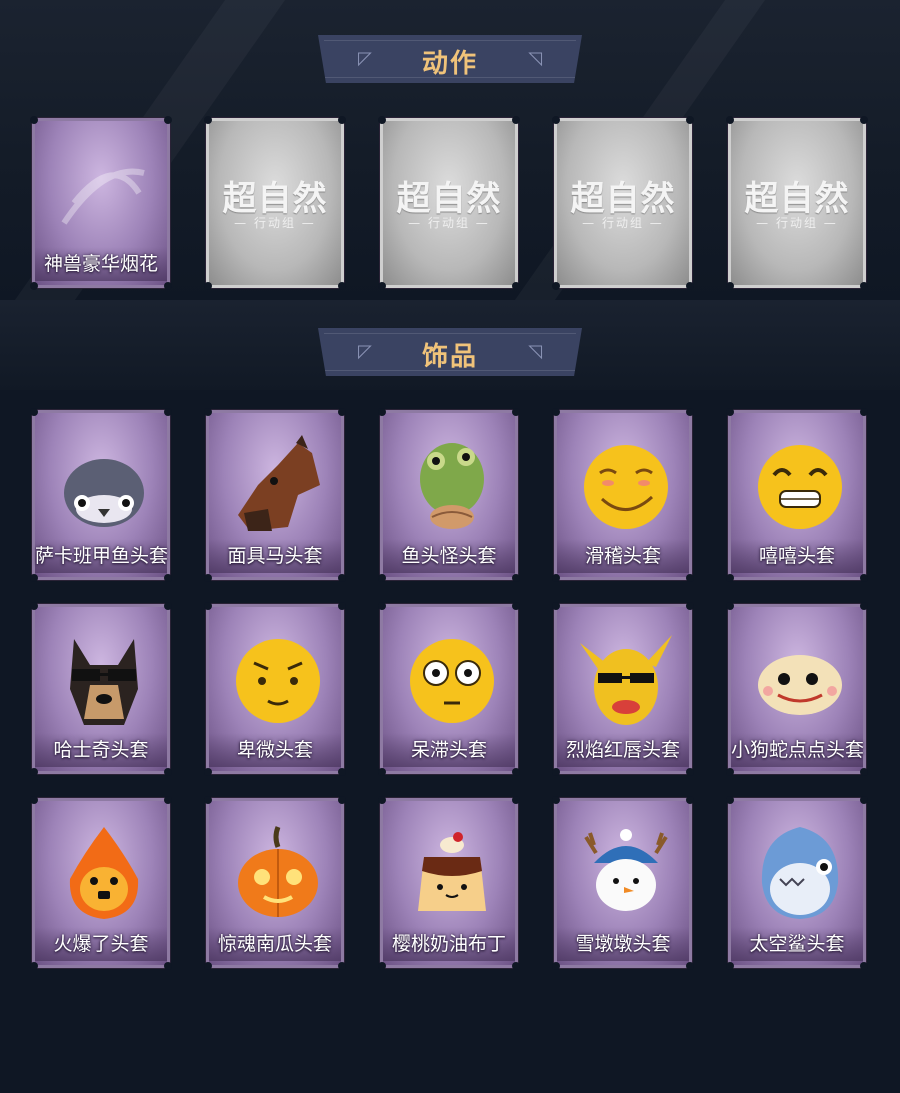 The image size is (900, 1093). Describe the element at coordinates (797, 750) in the screenshot. I see `card-label: 小狗蛇点点头套` at that location.